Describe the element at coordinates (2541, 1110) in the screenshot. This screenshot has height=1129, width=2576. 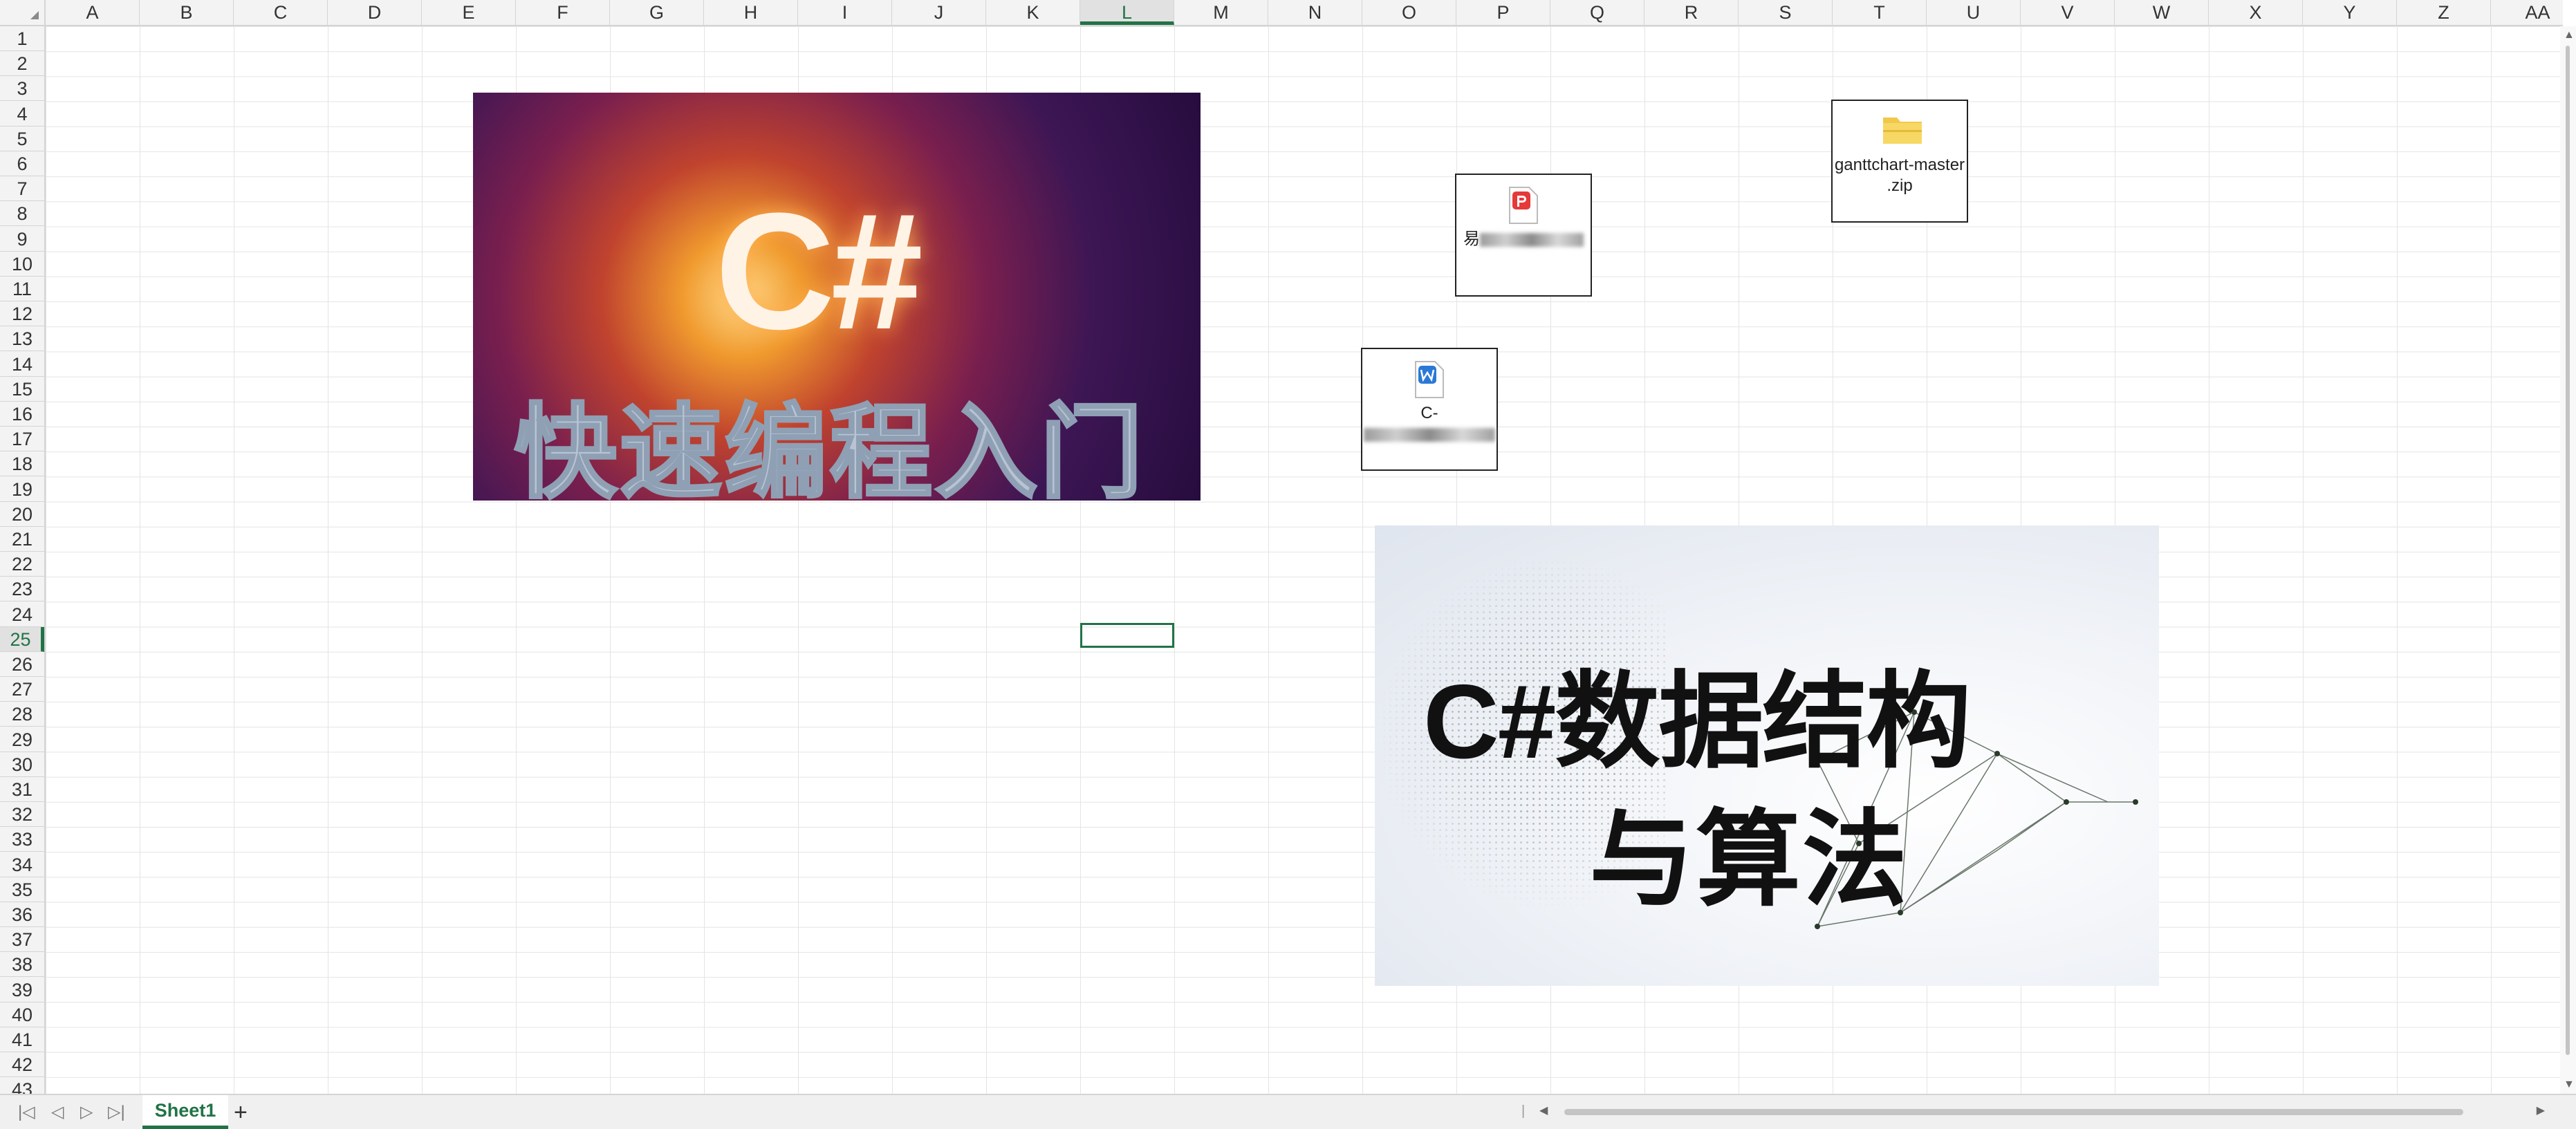
I see `scroll-right-icon: ▶` at that location.